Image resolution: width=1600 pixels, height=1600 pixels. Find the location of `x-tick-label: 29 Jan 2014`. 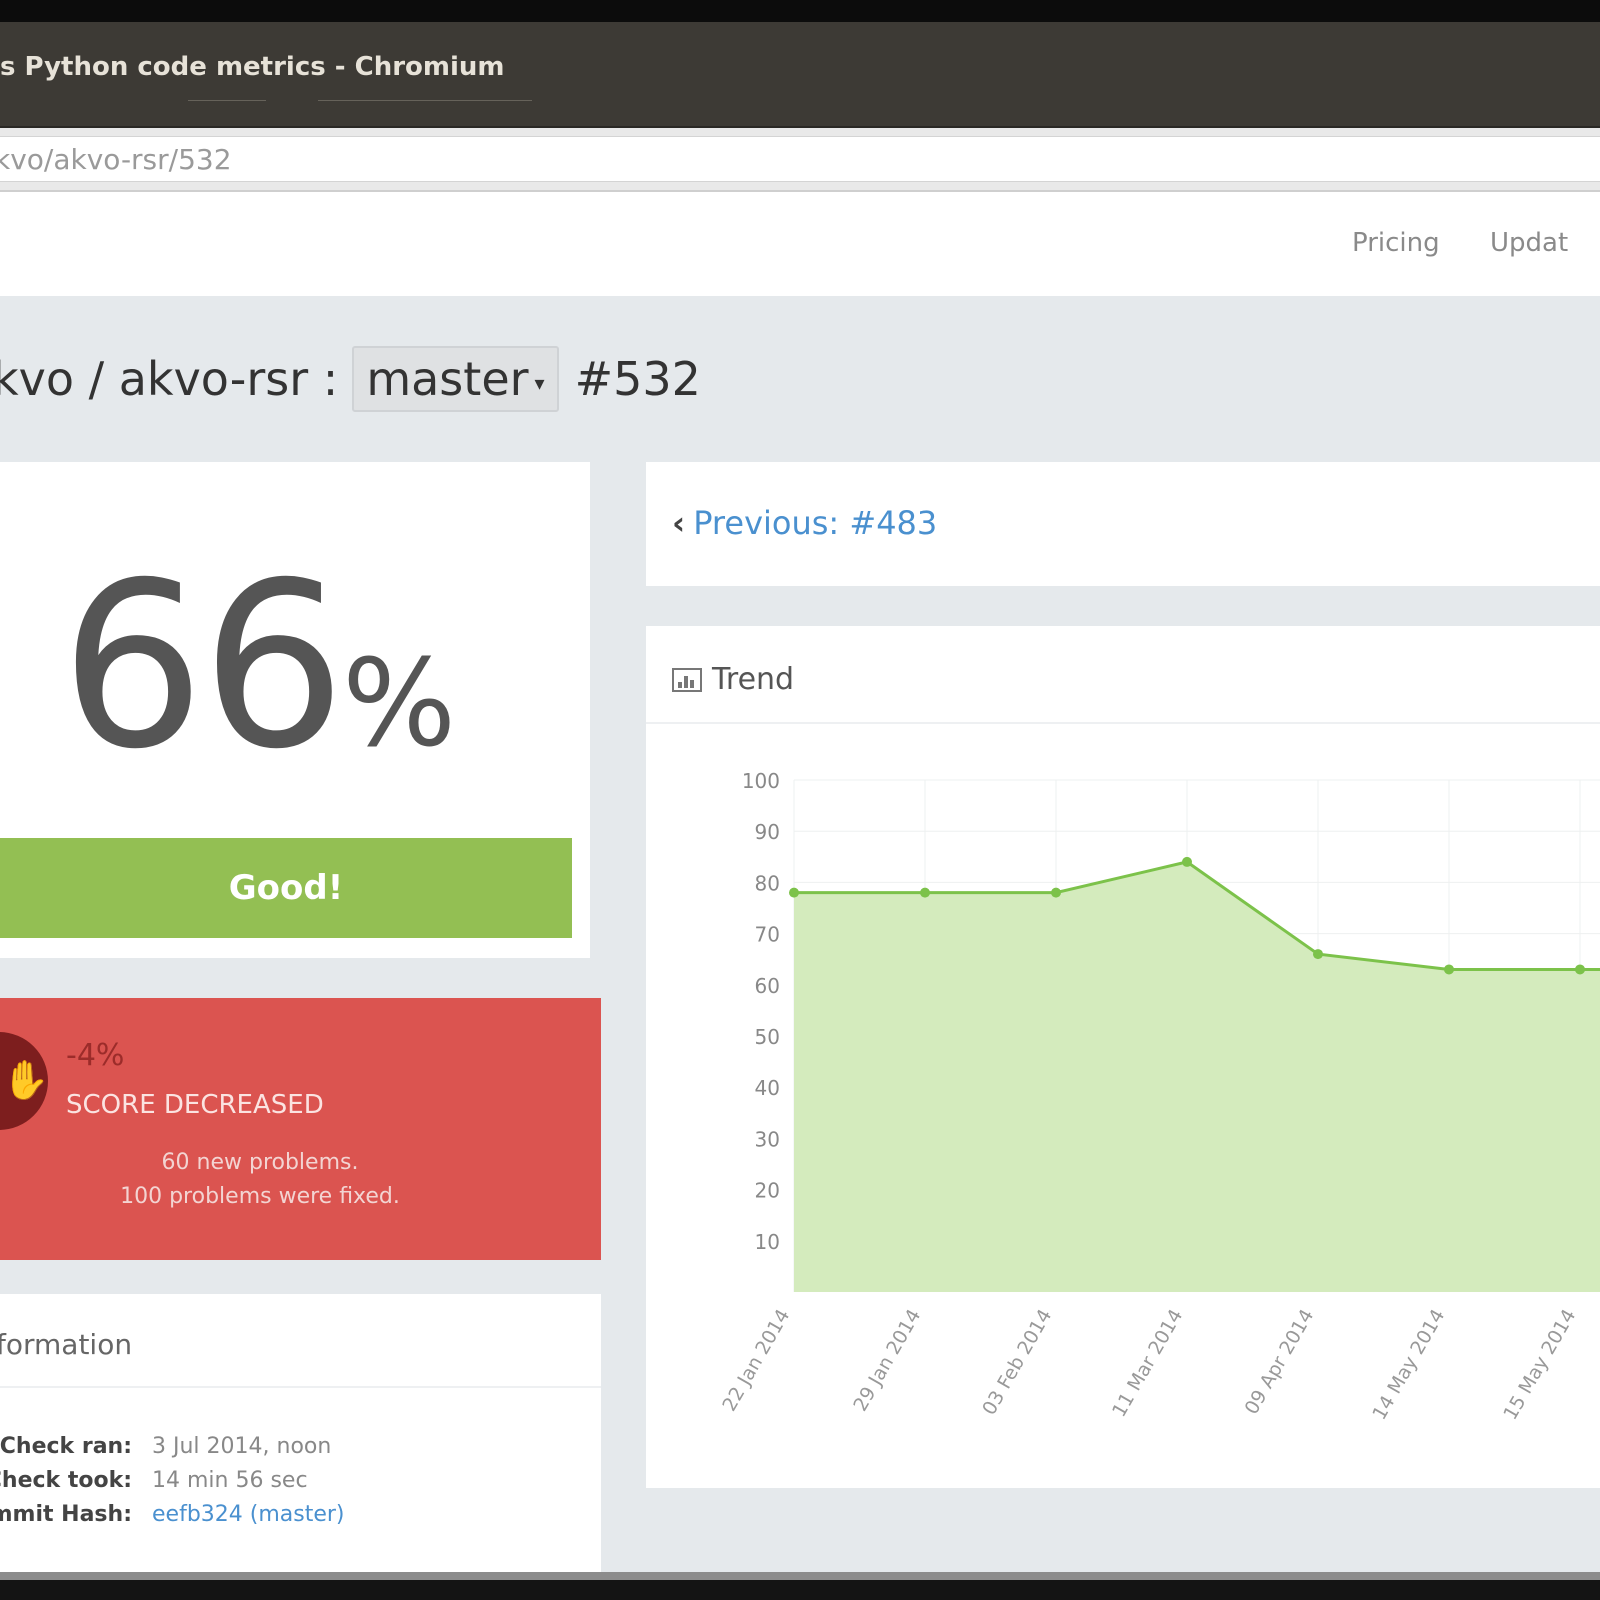

x-tick-label: 29 Jan 2014 is located at coordinates (887, 1361).